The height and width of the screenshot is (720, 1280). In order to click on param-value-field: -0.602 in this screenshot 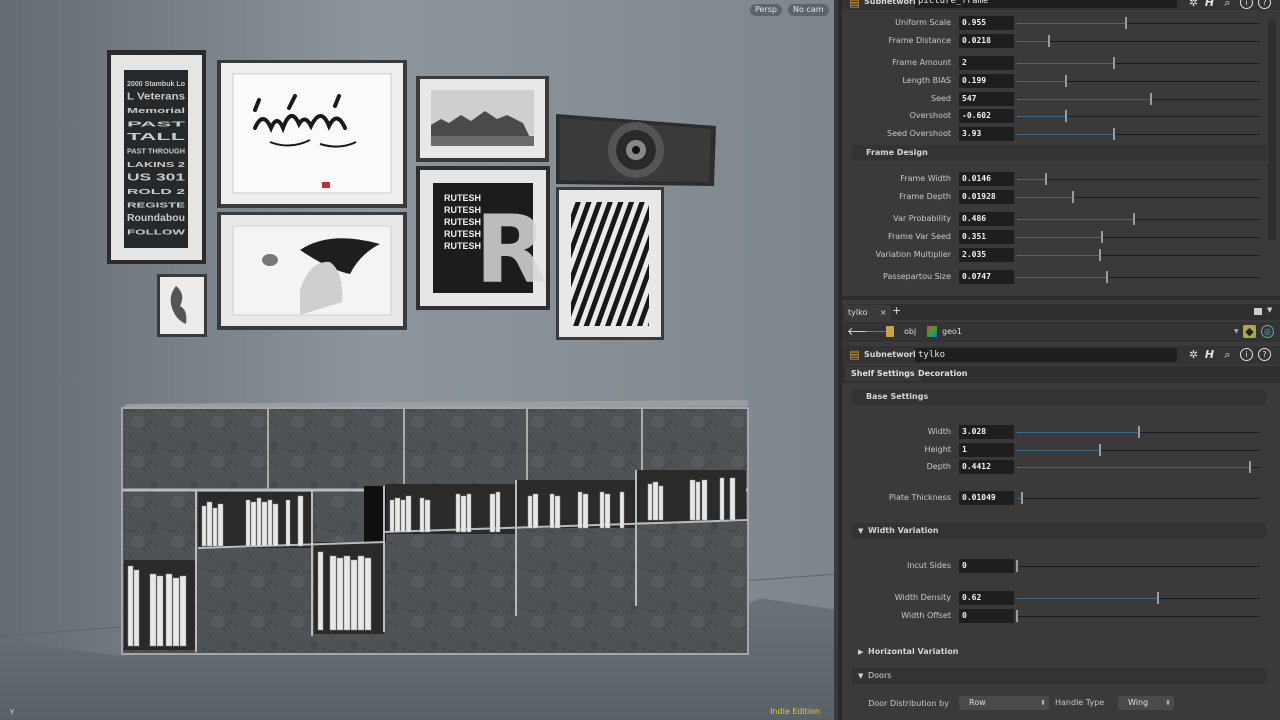, I will do `click(986, 116)`.